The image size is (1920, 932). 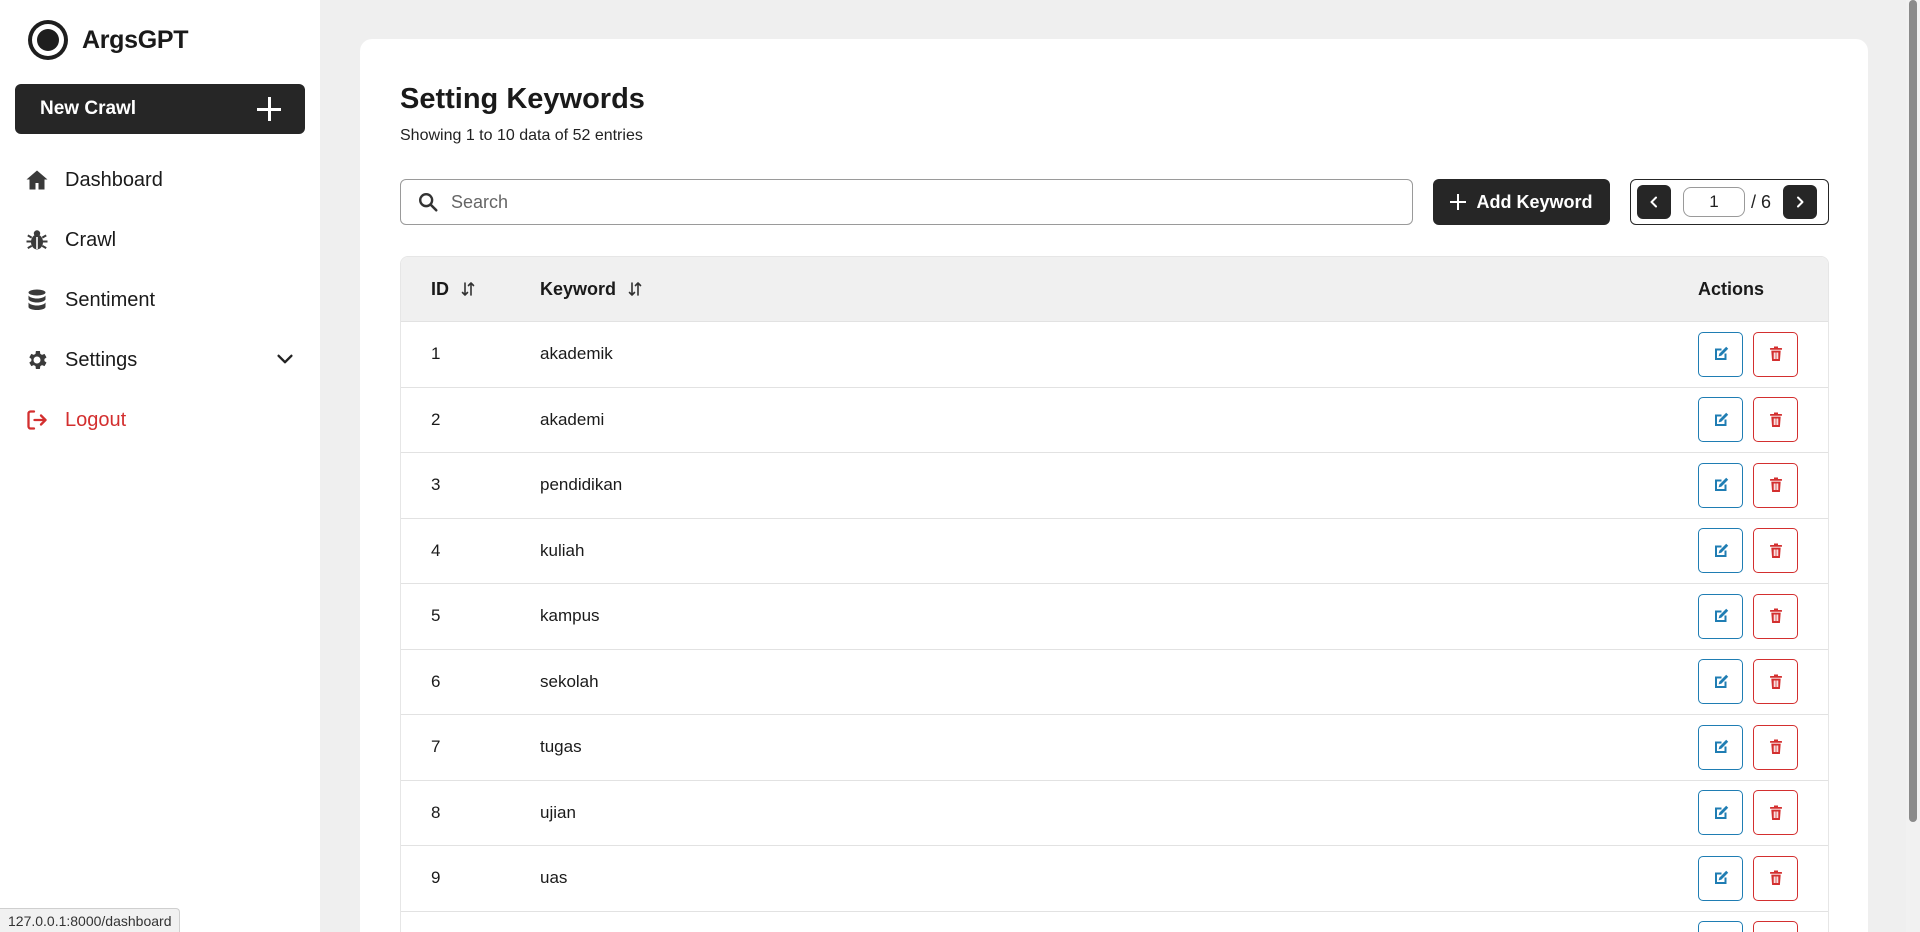 What do you see at coordinates (436, 812) in the screenshot?
I see `row-id: 8` at bounding box center [436, 812].